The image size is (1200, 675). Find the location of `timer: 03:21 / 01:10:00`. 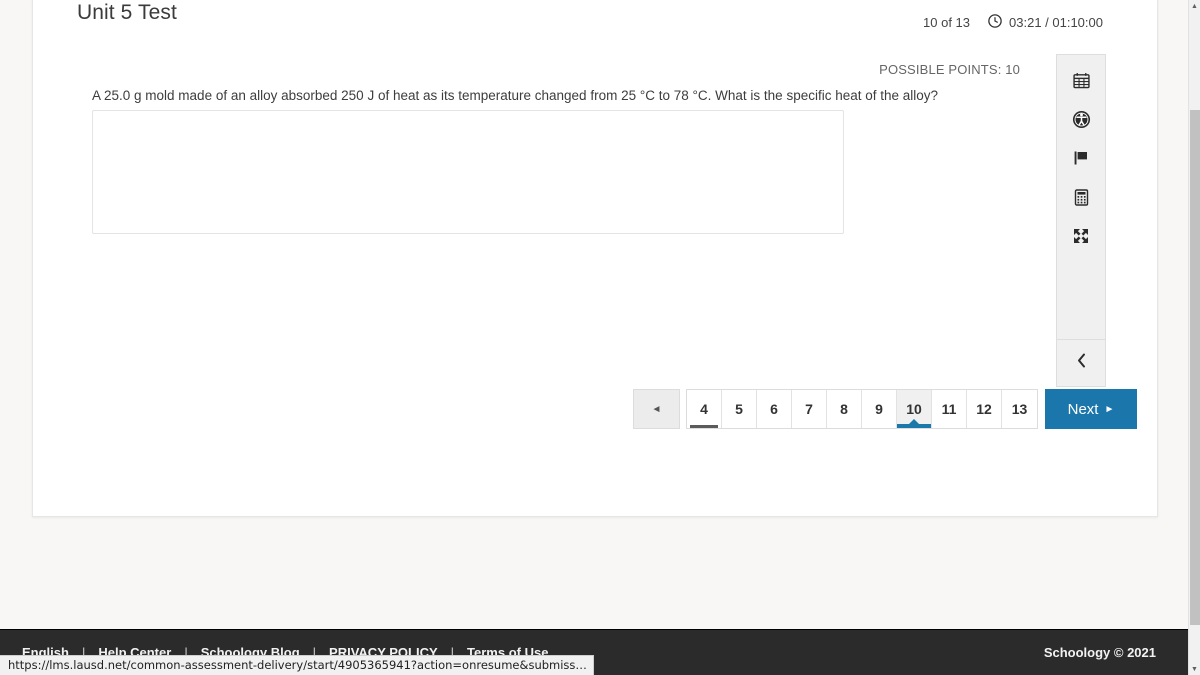

timer: 03:21 / 01:10:00 is located at coordinates (1045, 22).